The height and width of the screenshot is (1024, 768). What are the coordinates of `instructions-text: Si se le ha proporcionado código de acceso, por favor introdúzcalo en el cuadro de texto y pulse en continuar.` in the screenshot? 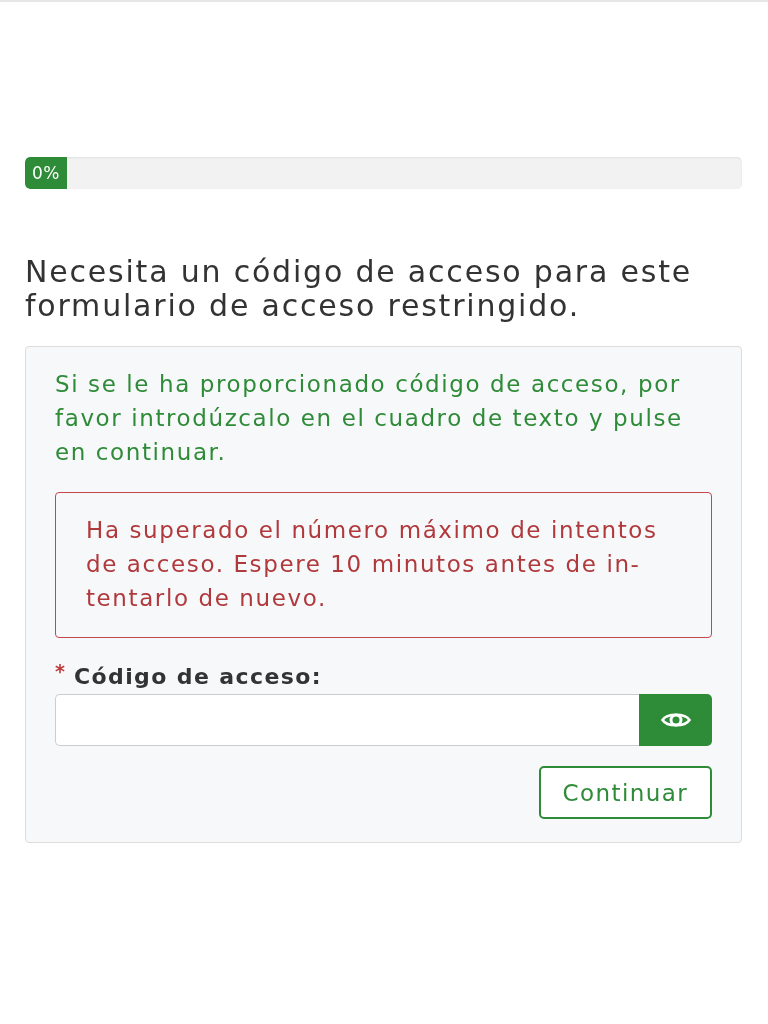 It's located at (369, 418).